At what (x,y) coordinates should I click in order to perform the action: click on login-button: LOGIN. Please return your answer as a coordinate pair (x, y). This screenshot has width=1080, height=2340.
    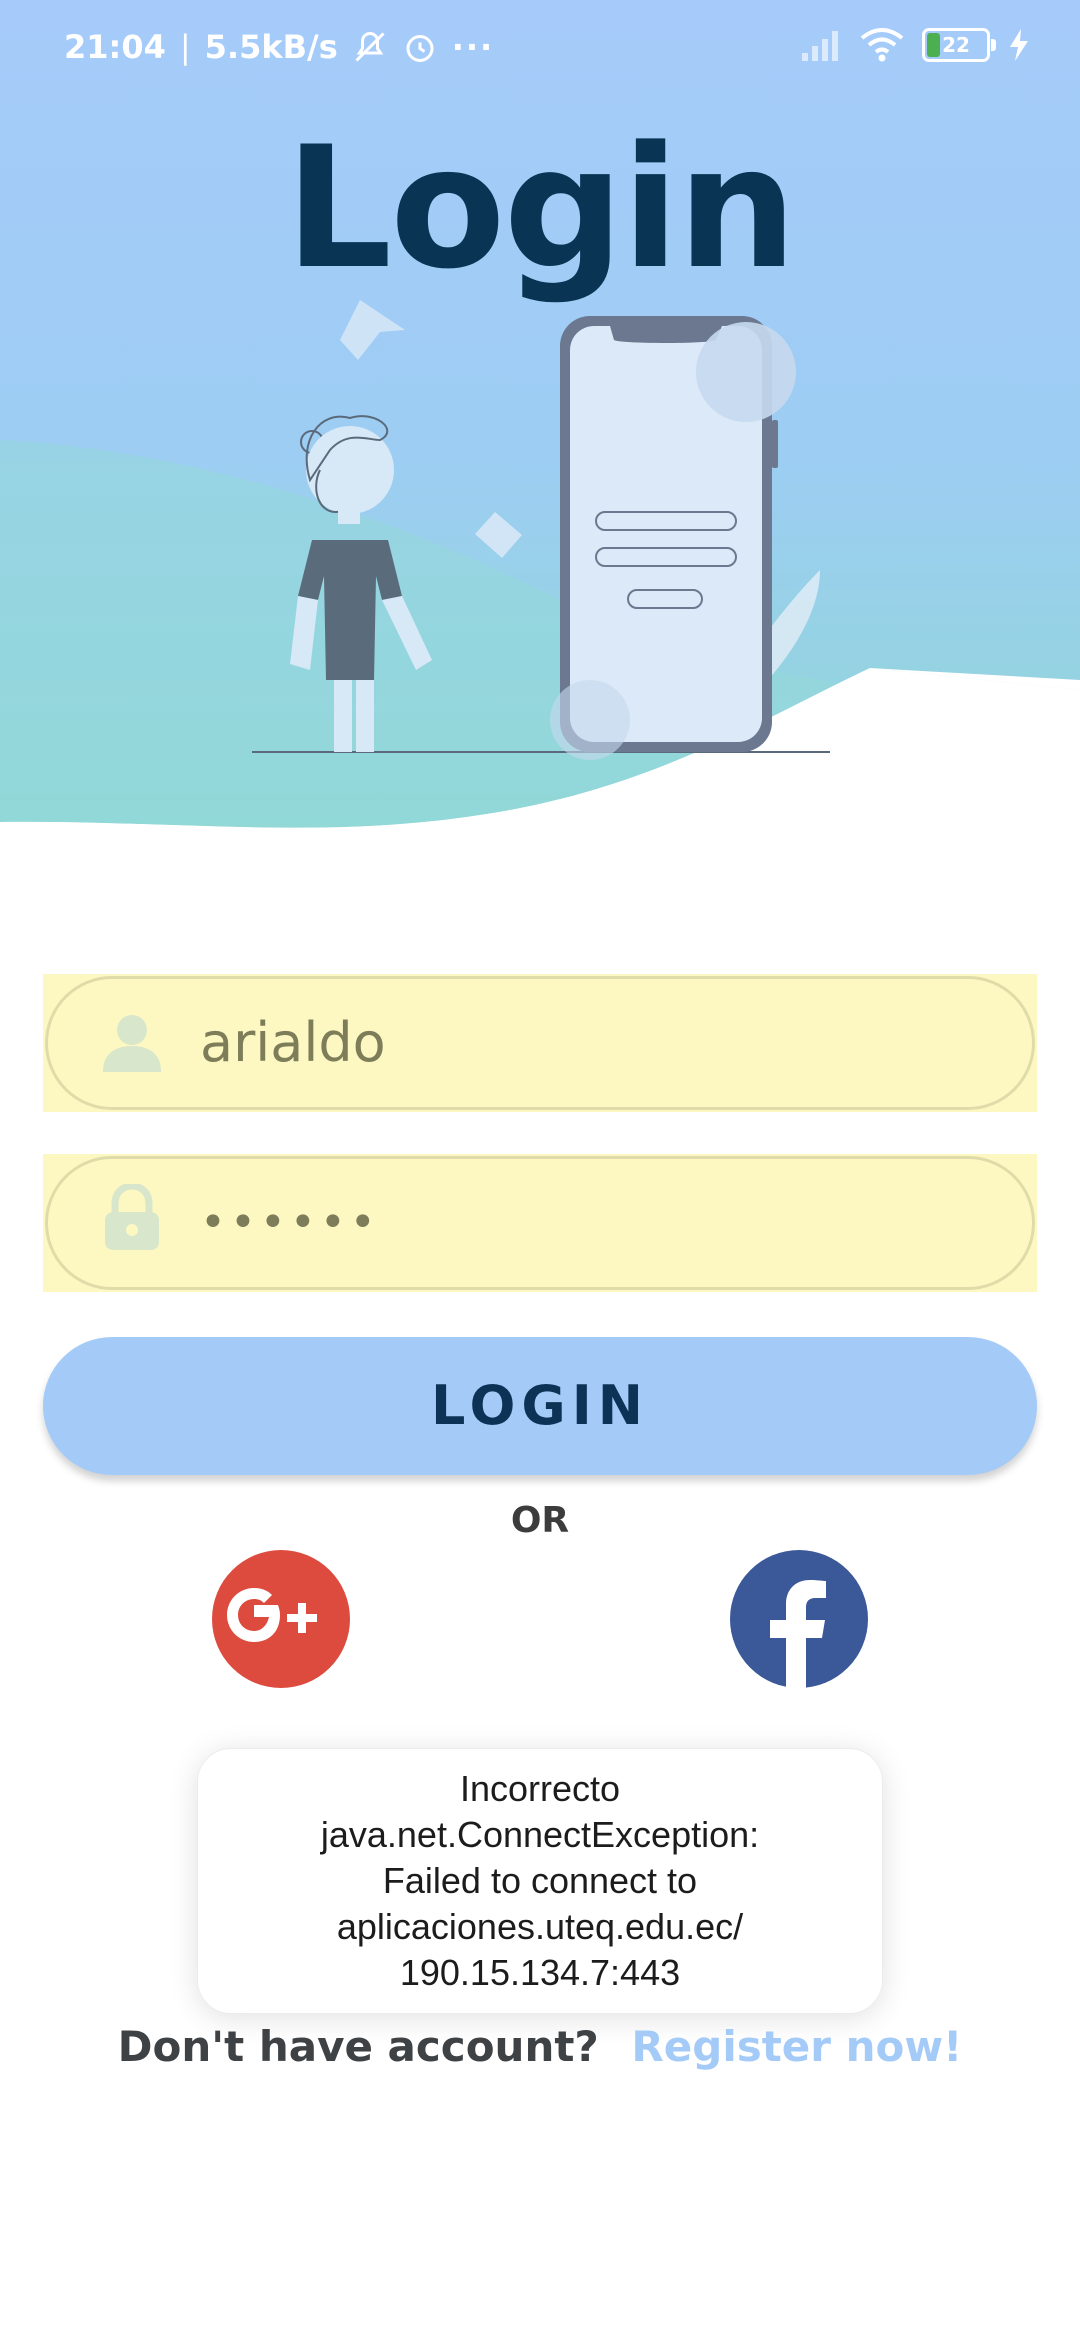
    Looking at the image, I should click on (540, 1406).